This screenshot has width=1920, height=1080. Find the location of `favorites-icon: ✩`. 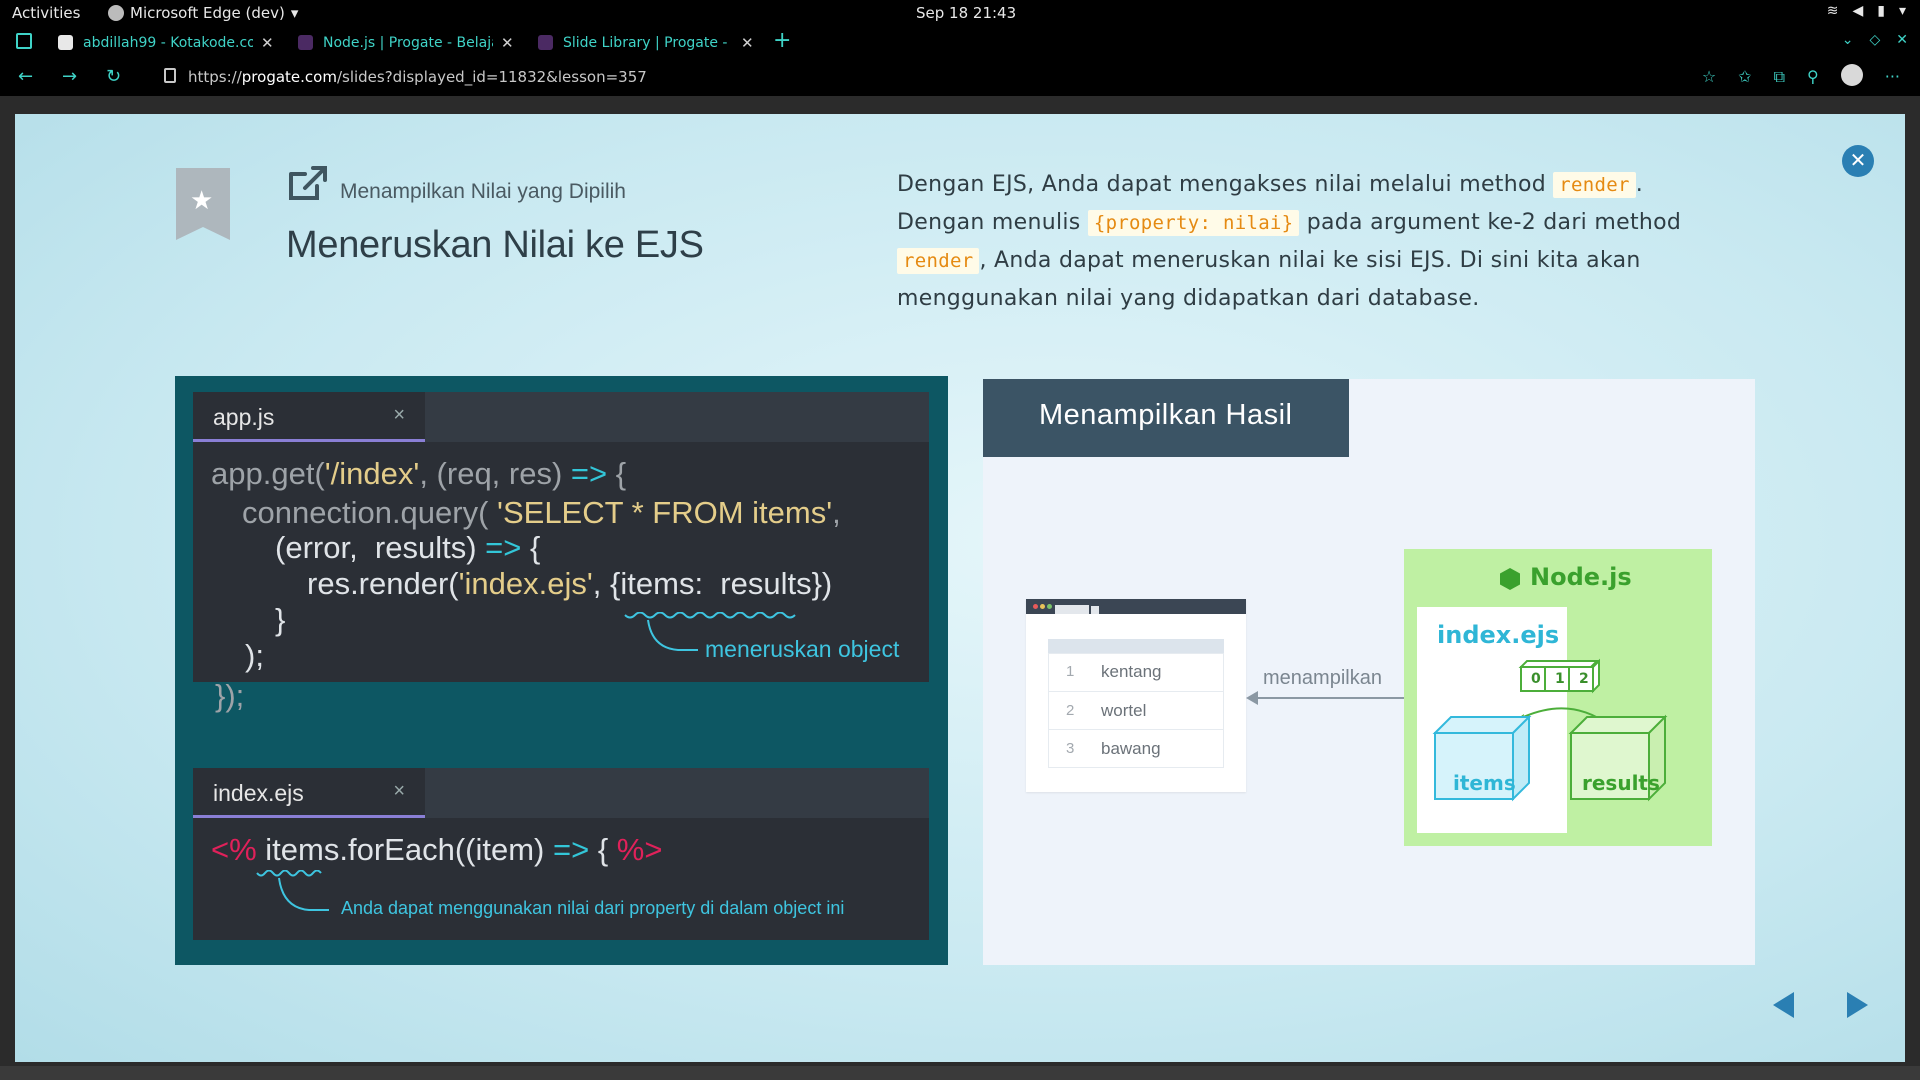

favorites-icon: ✩ is located at coordinates (1744, 77).